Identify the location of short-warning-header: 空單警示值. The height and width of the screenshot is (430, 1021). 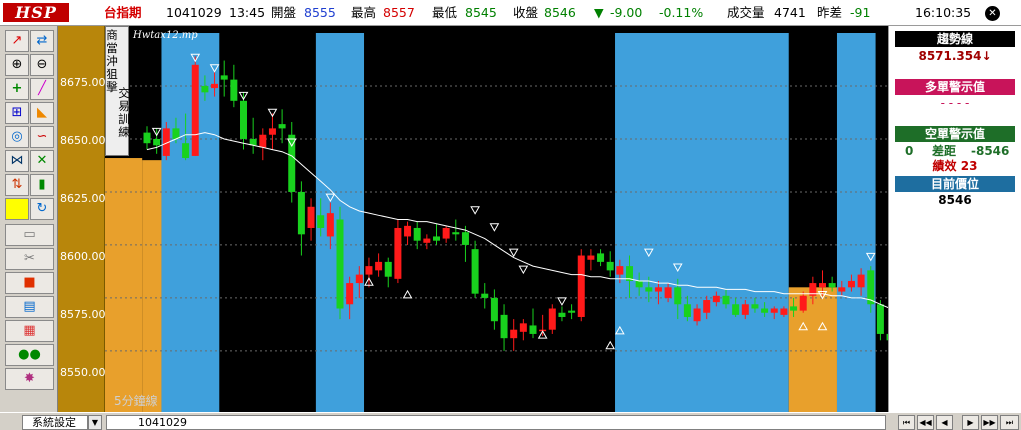
(955, 134).